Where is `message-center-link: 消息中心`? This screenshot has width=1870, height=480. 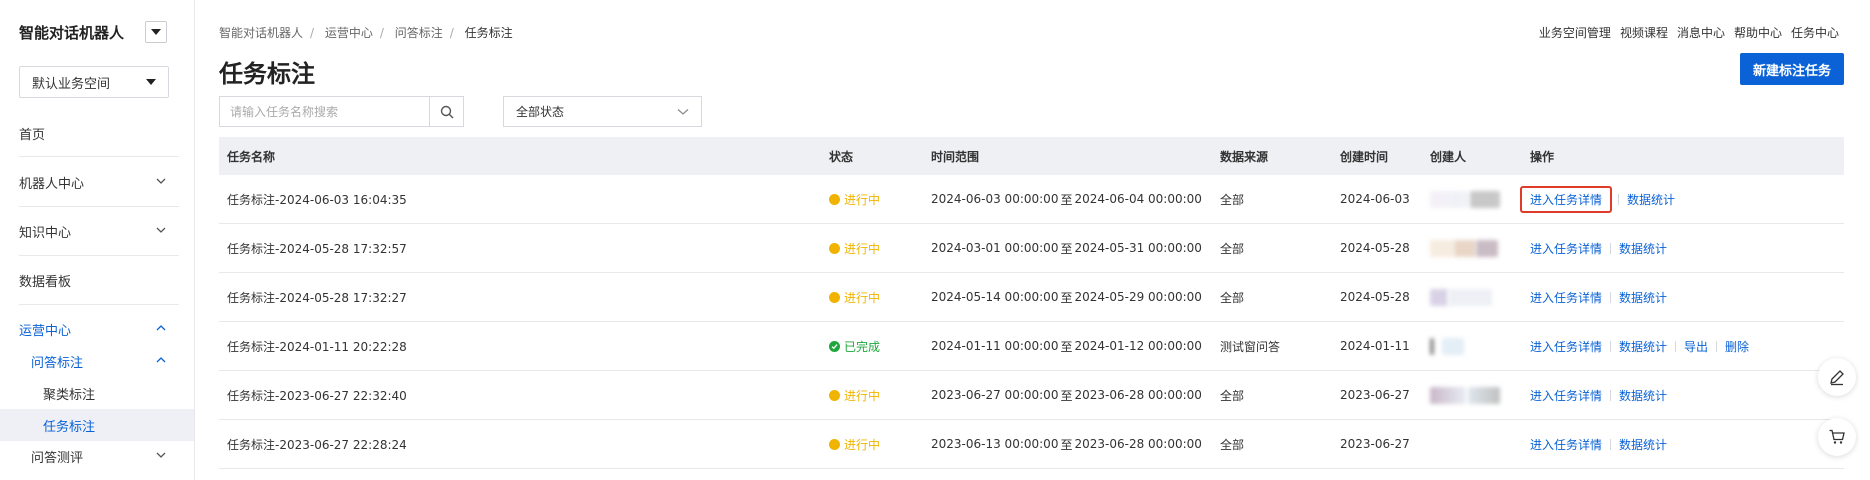 message-center-link: 消息中心 is located at coordinates (1701, 32).